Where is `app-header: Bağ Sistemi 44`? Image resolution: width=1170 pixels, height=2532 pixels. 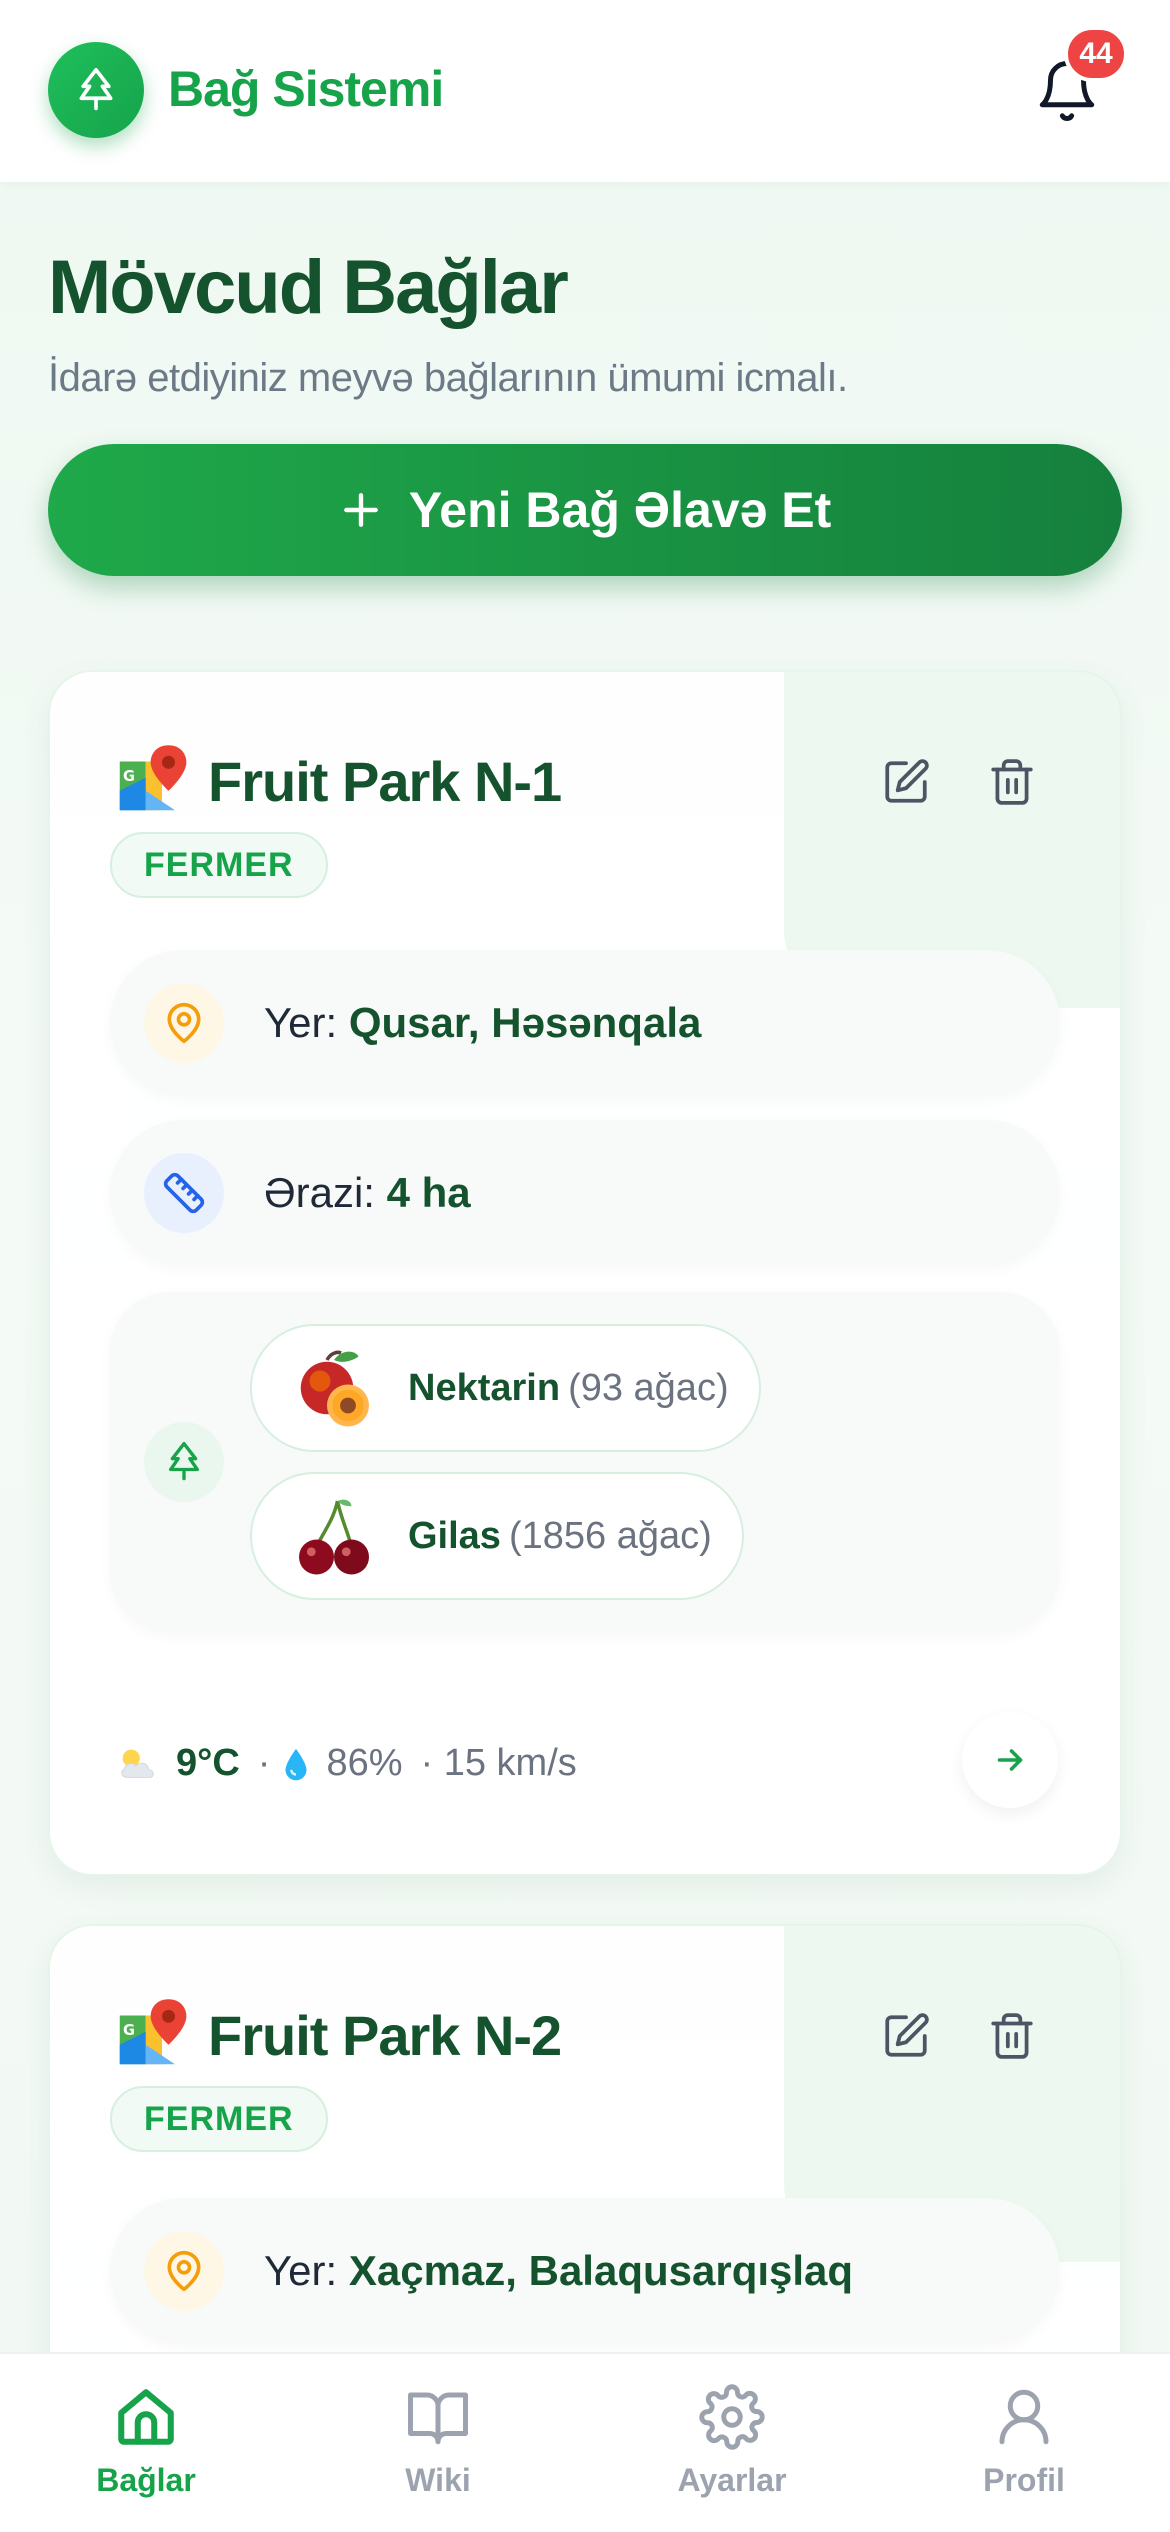
app-header: Bağ Sistemi 44 is located at coordinates (585, 91).